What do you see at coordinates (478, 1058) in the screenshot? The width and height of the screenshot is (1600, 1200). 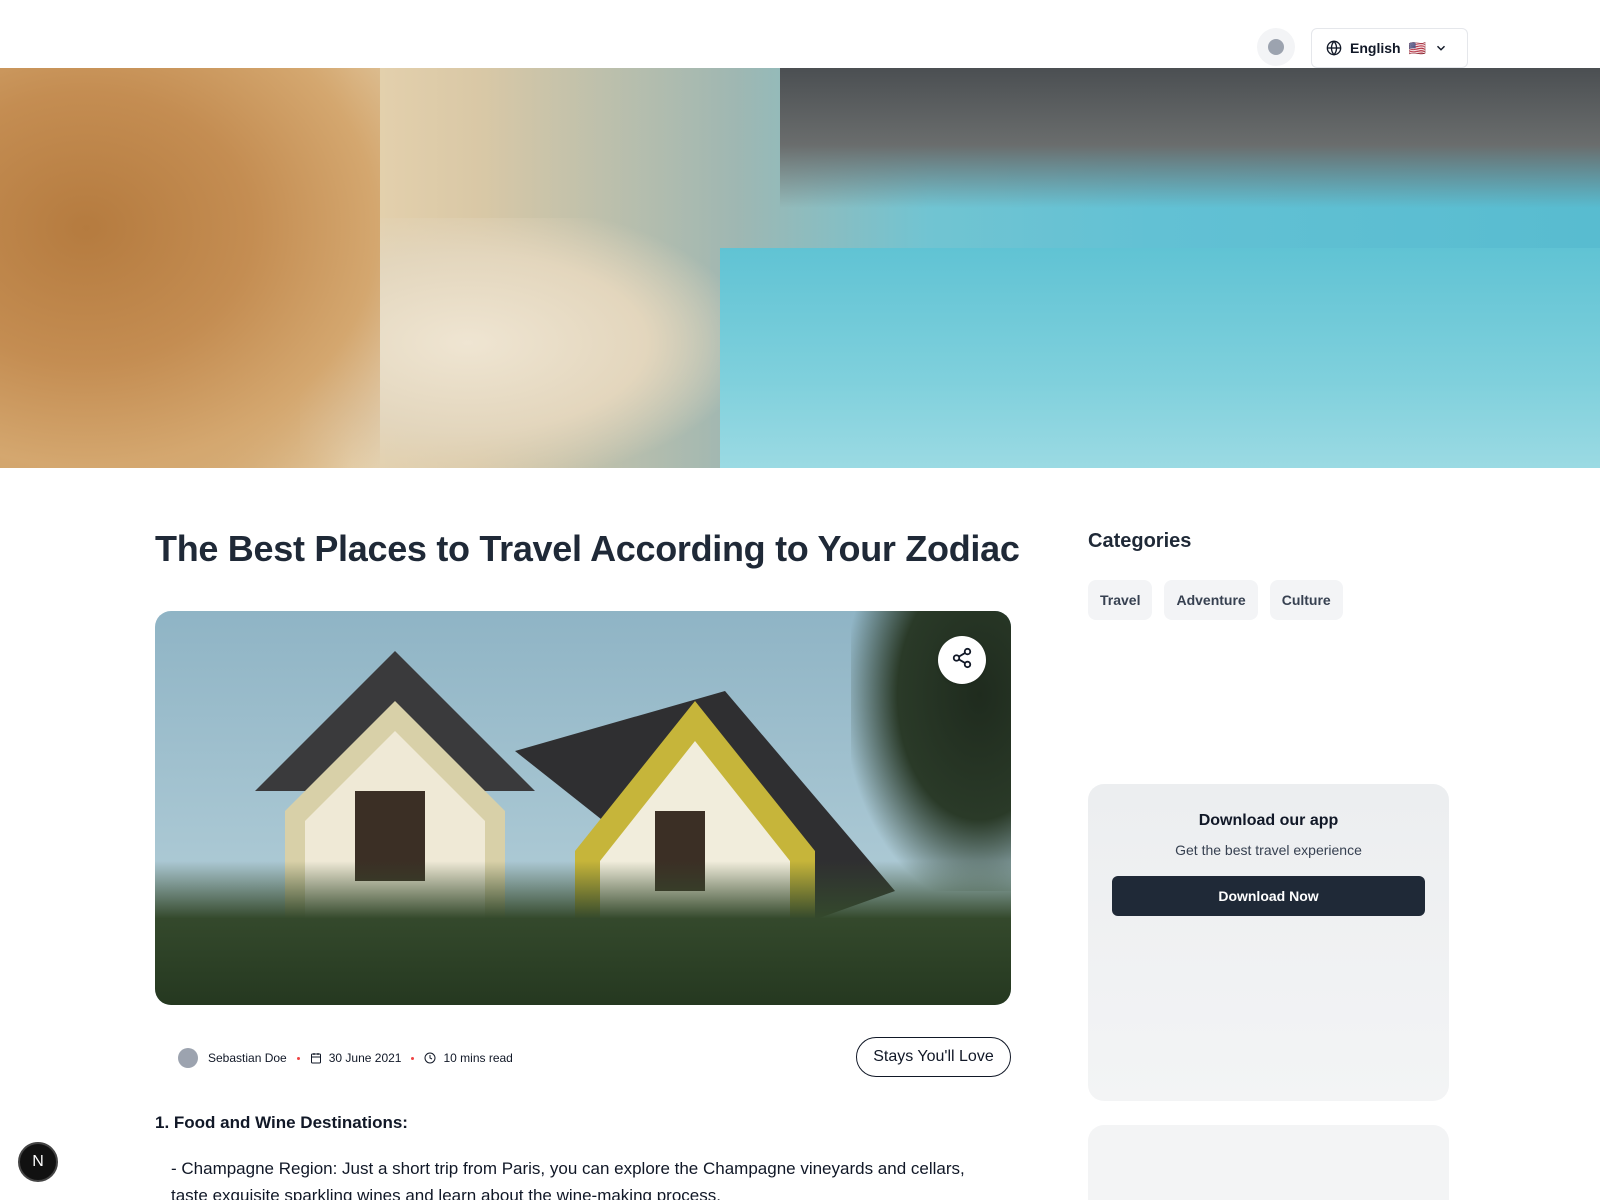 I see `read-time: 10 mins read` at bounding box center [478, 1058].